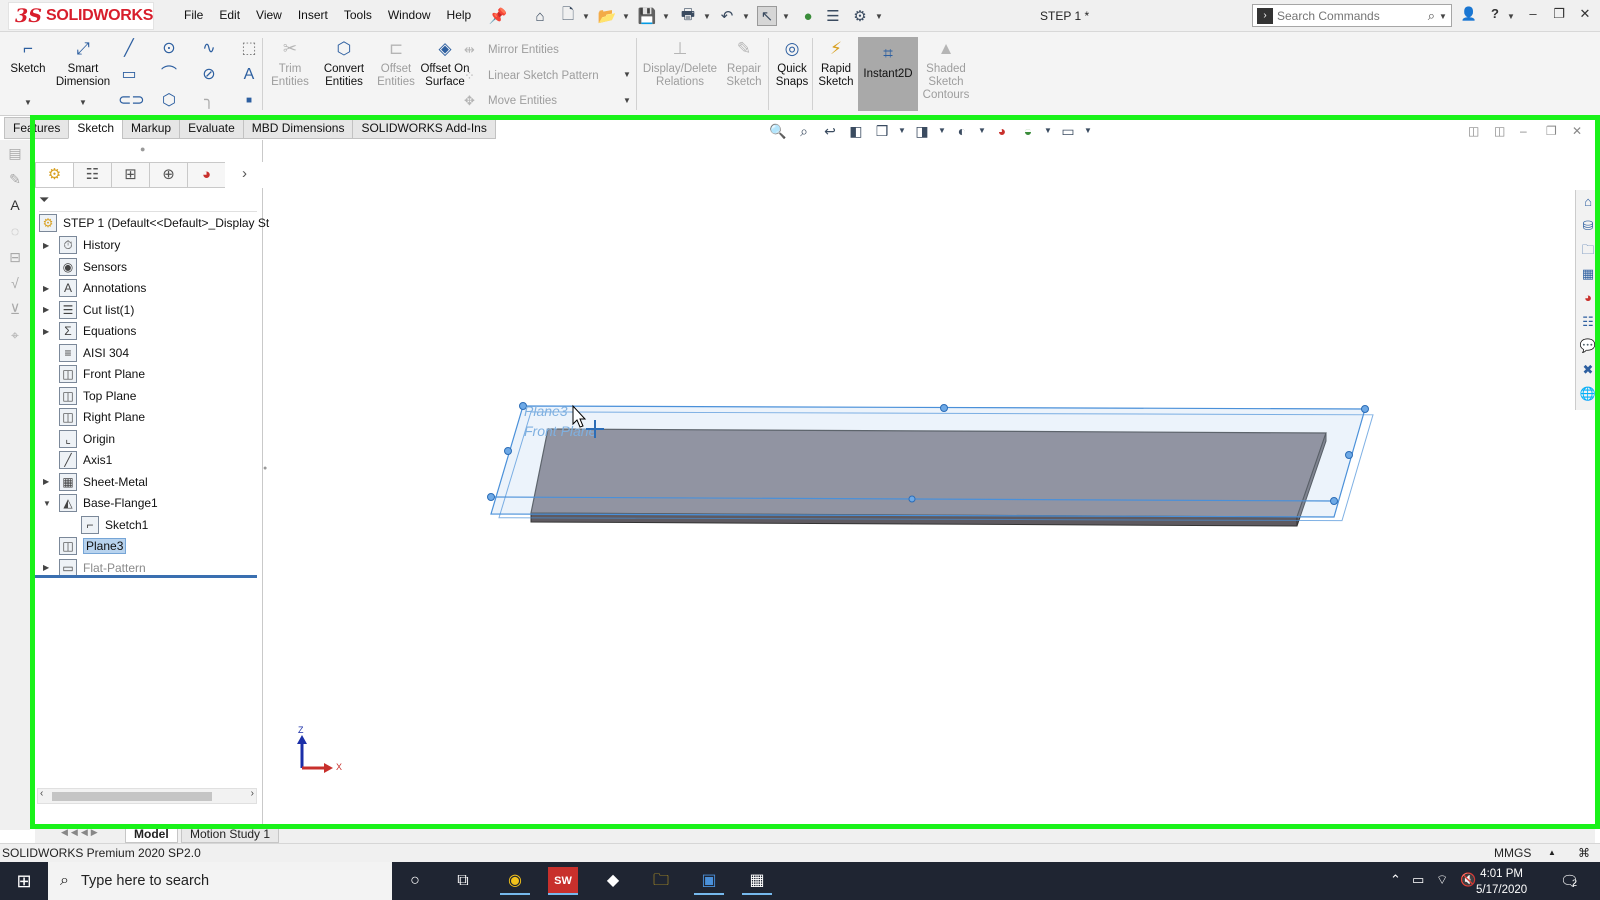 The height and width of the screenshot is (900, 1600). What do you see at coordinates (709, 881) in the screenshot?
I see `photos-icon: ▣` at bounding box center [709, 881].